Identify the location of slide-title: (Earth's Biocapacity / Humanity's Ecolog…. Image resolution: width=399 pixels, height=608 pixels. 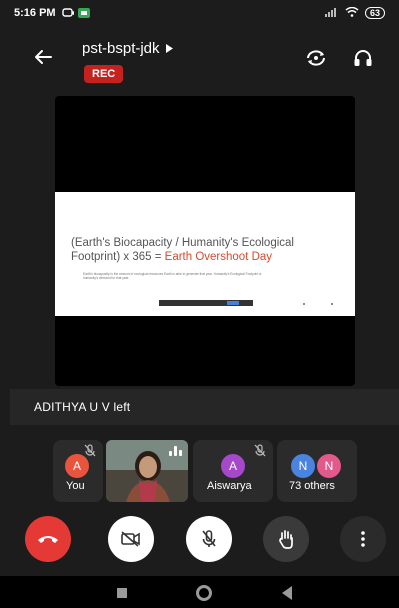
(206, 250).